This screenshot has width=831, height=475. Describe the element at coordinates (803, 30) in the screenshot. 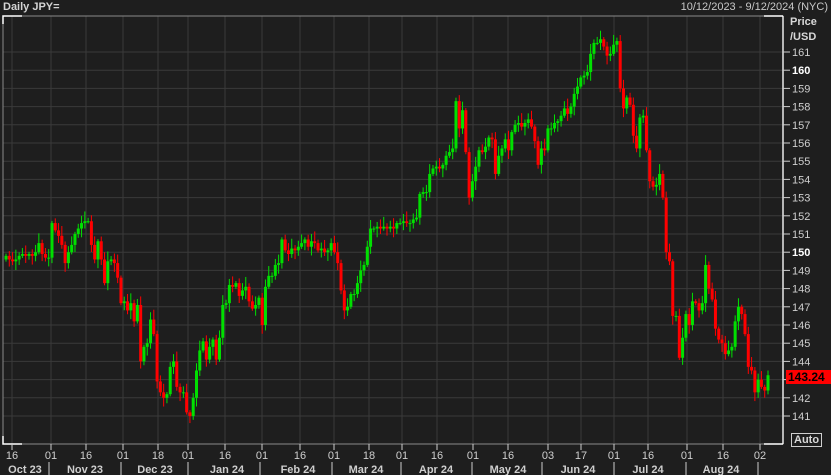

I see `price-unit-label: Price /USD` at that location.